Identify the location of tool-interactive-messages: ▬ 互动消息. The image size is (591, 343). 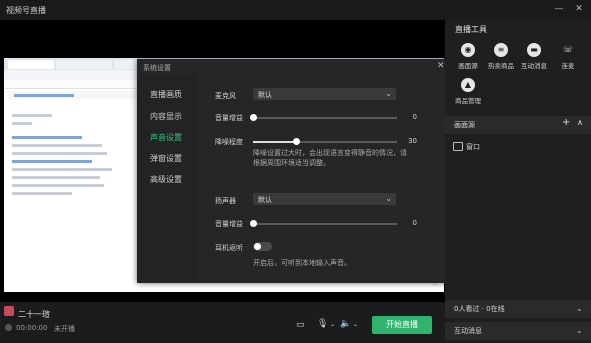
(534, 56).